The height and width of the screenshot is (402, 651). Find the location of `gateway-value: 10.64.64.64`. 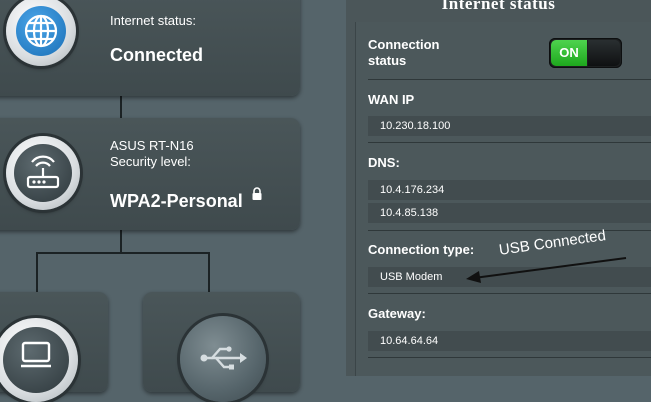

gateway-value: 10.64.64.64 is located at coordinates (509, 341).